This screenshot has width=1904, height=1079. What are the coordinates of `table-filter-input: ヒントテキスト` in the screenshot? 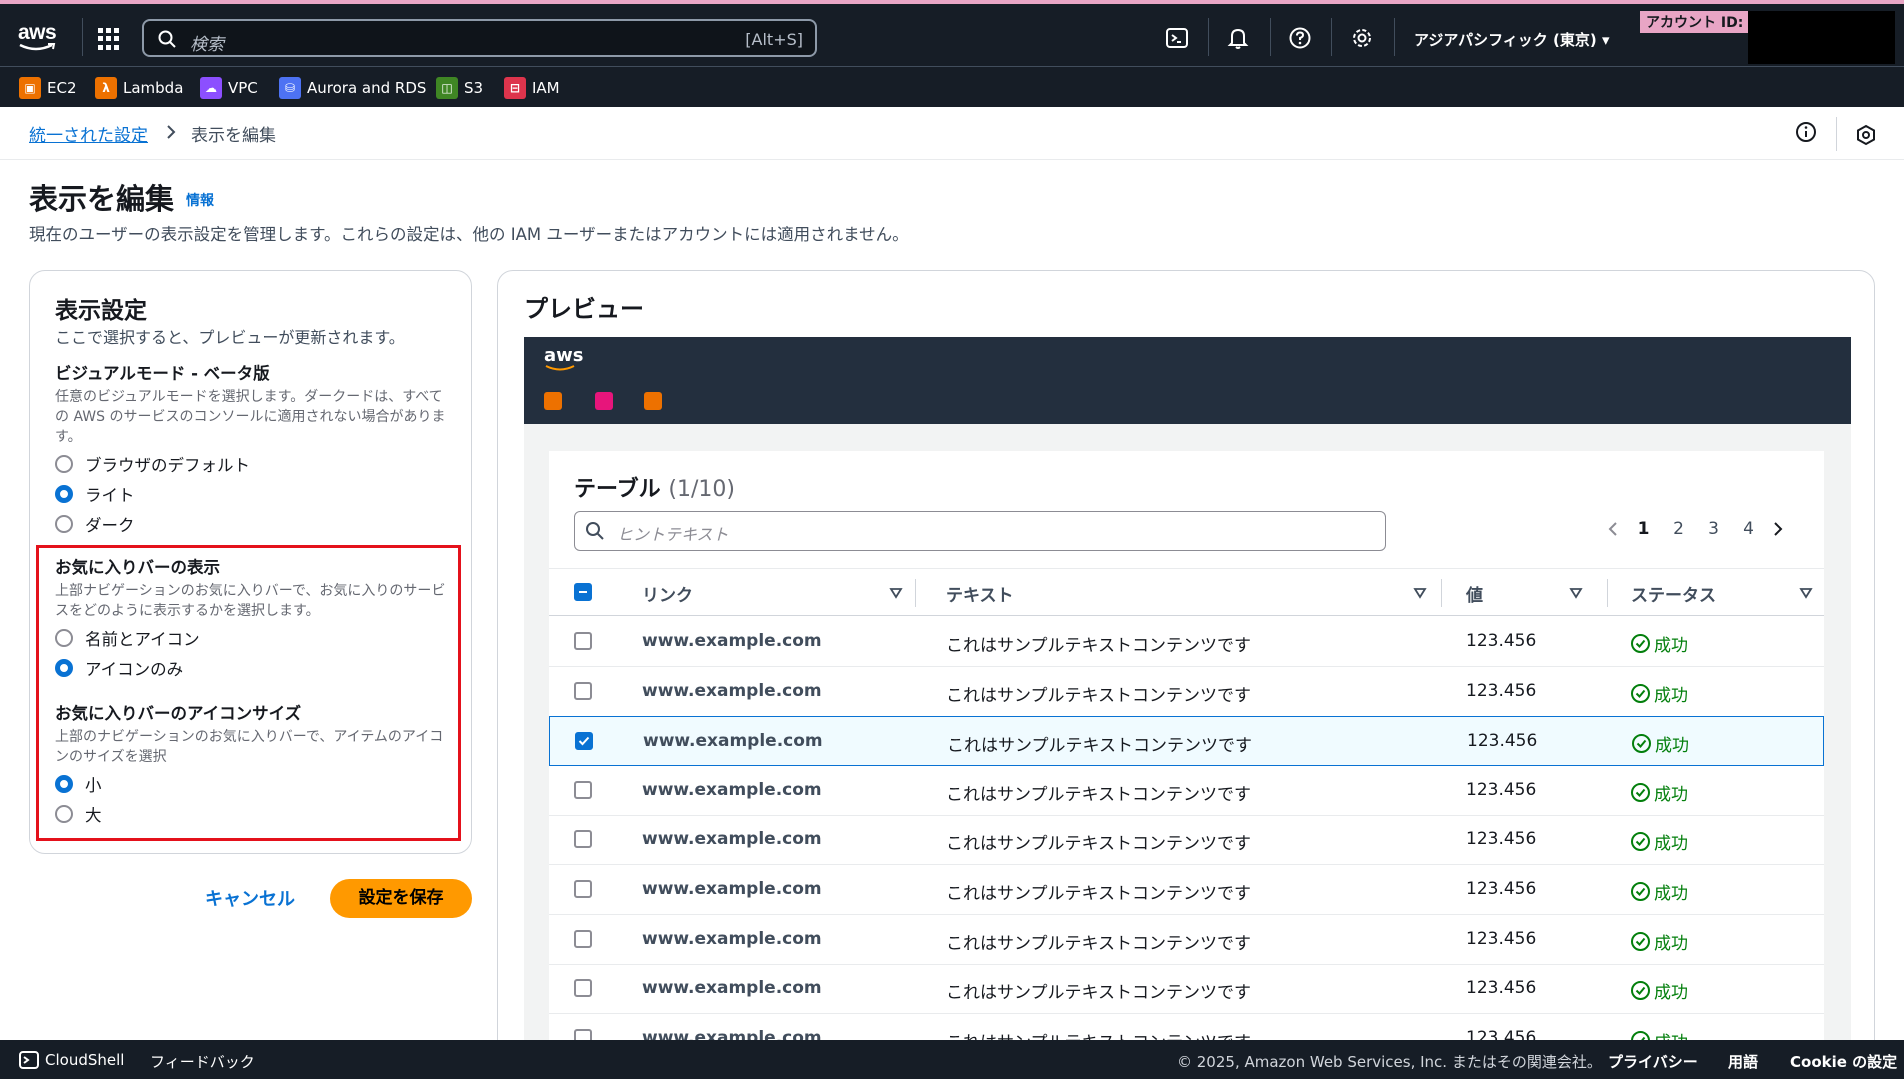 It's located at (980, 531).